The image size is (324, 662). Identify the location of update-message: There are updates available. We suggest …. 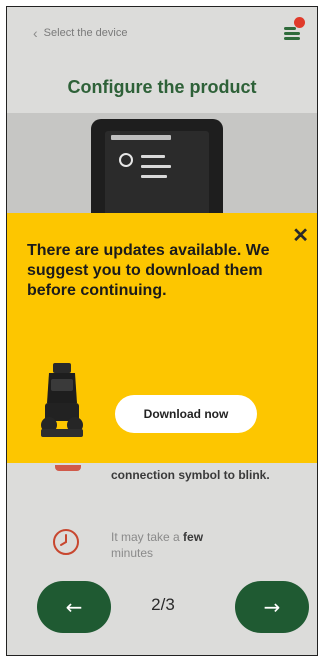
(148, 270).